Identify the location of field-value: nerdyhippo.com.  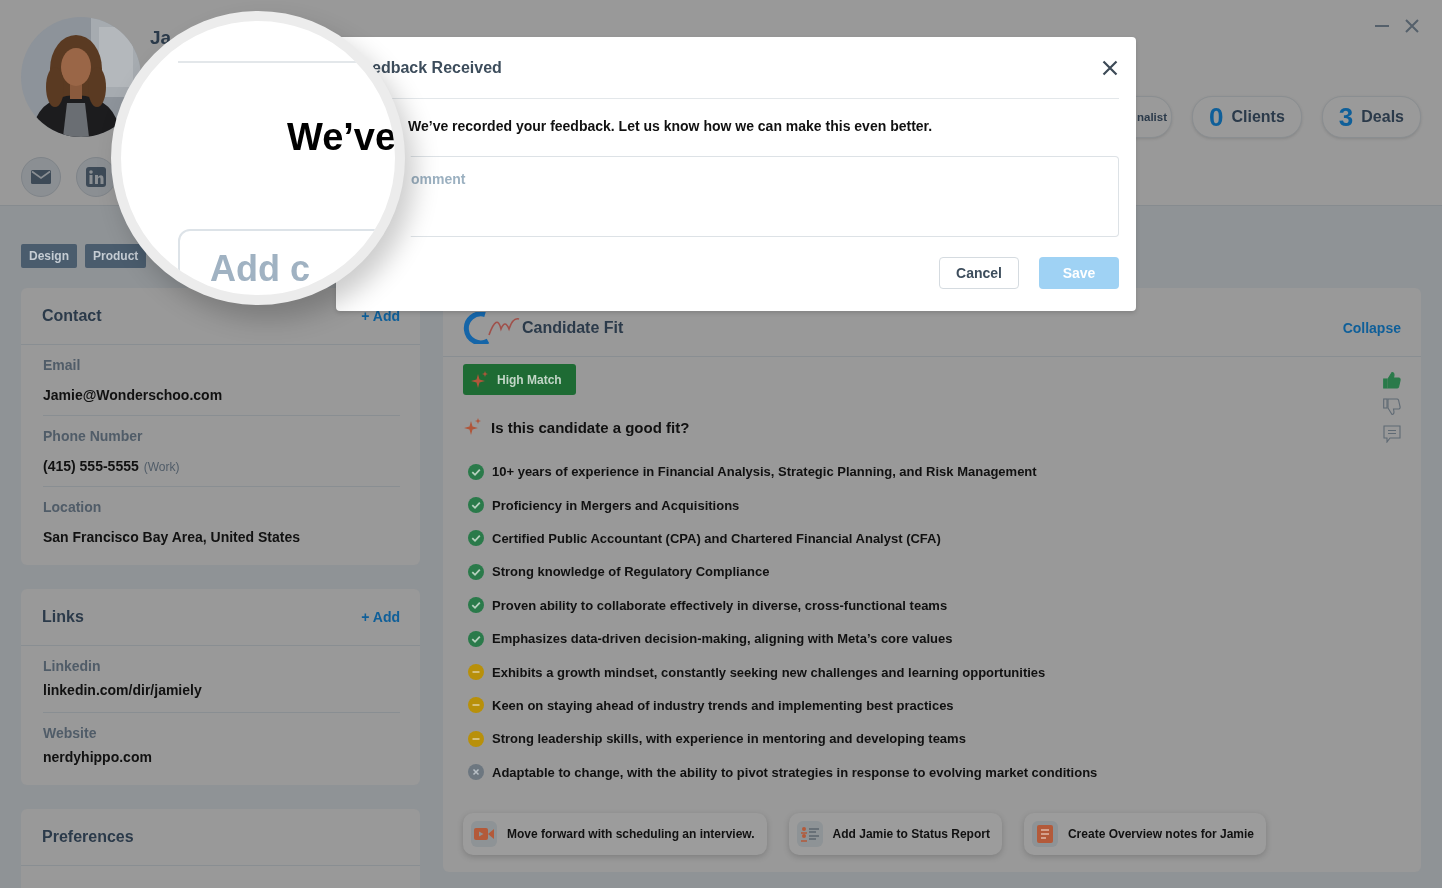
(97, 757).